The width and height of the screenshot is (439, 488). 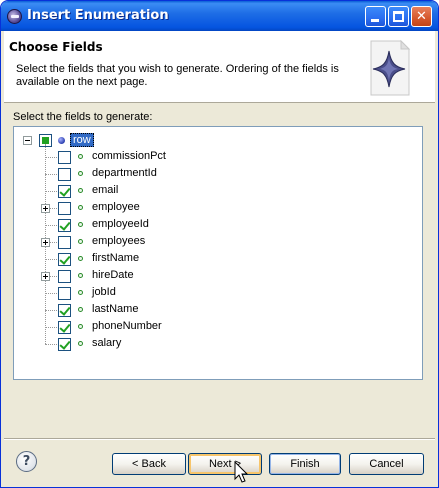 What do you see at coordinates (214, 344) in the screenshot?
I see `tree-item: salary` at bounding box center [214, 344].